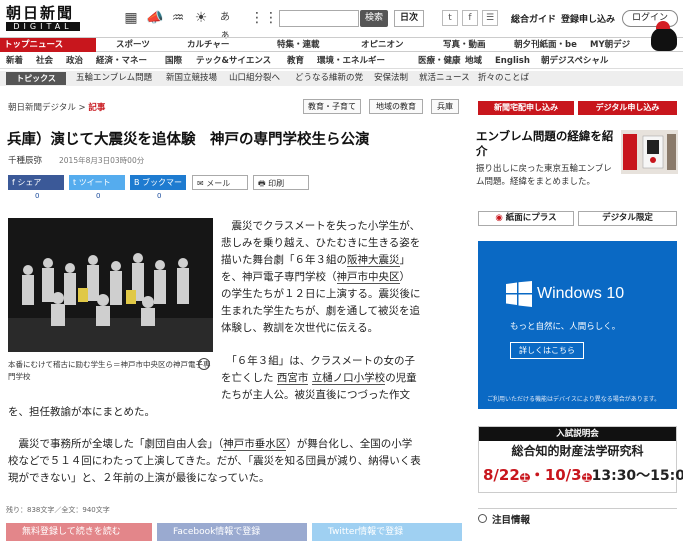  Describe the element at coordinates (233, 61) in the screenshot. I see `nav-tech: テック&サイエンス` at that location.